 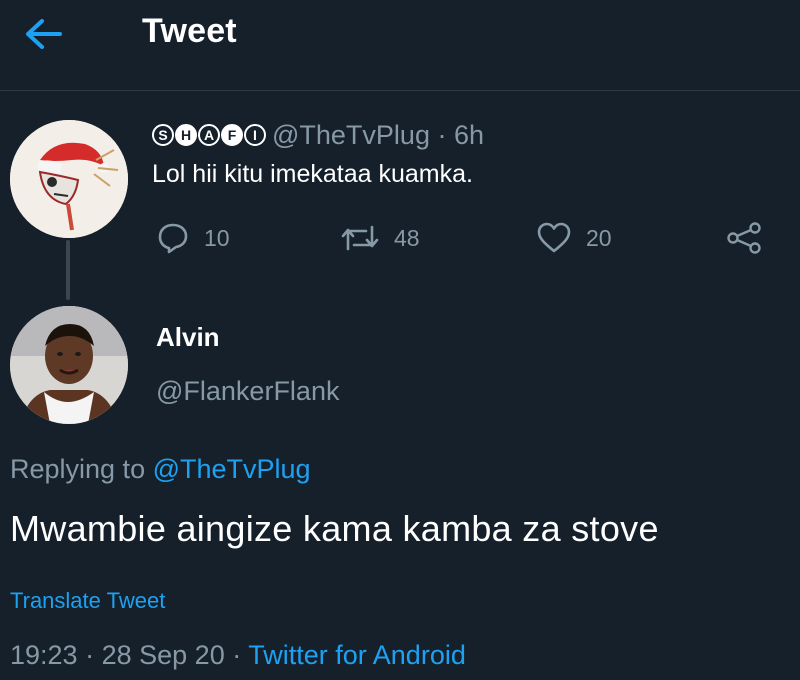 I want to click on reply-count: 10, so click(x=217, y=237).